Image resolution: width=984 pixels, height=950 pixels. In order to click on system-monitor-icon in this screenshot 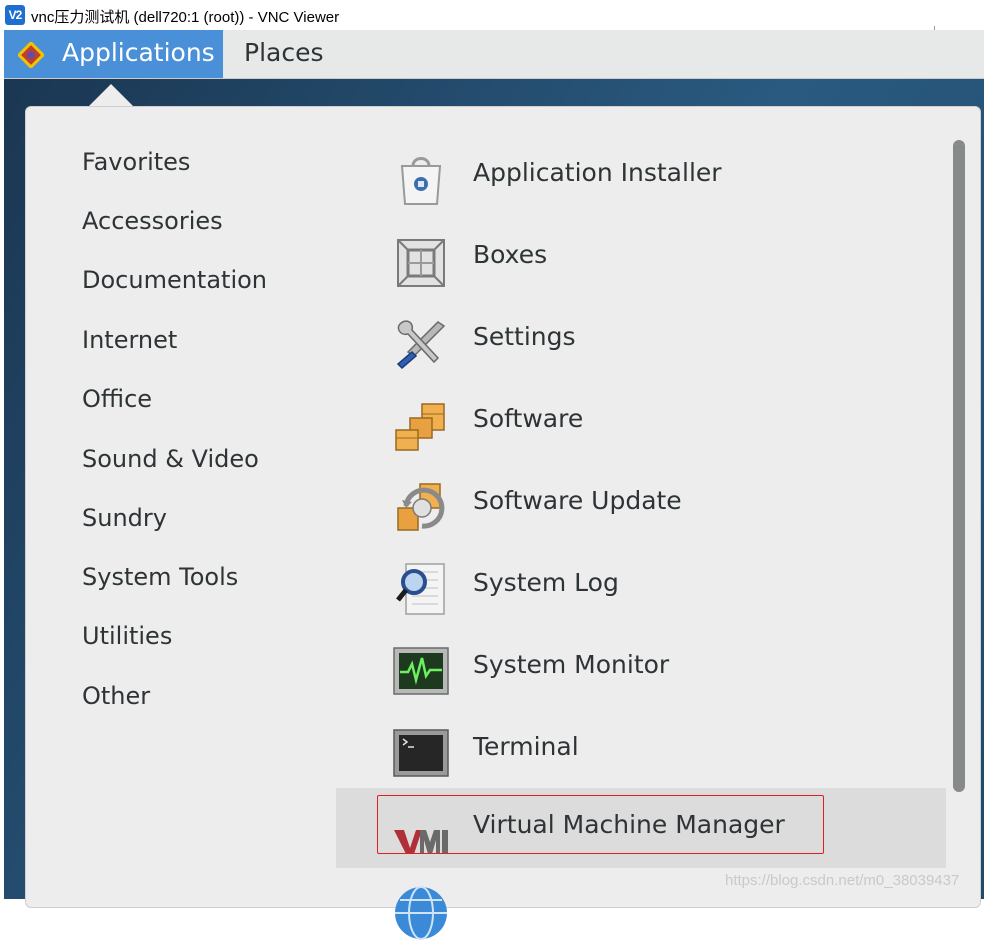, I will do `click(421, 671)`.